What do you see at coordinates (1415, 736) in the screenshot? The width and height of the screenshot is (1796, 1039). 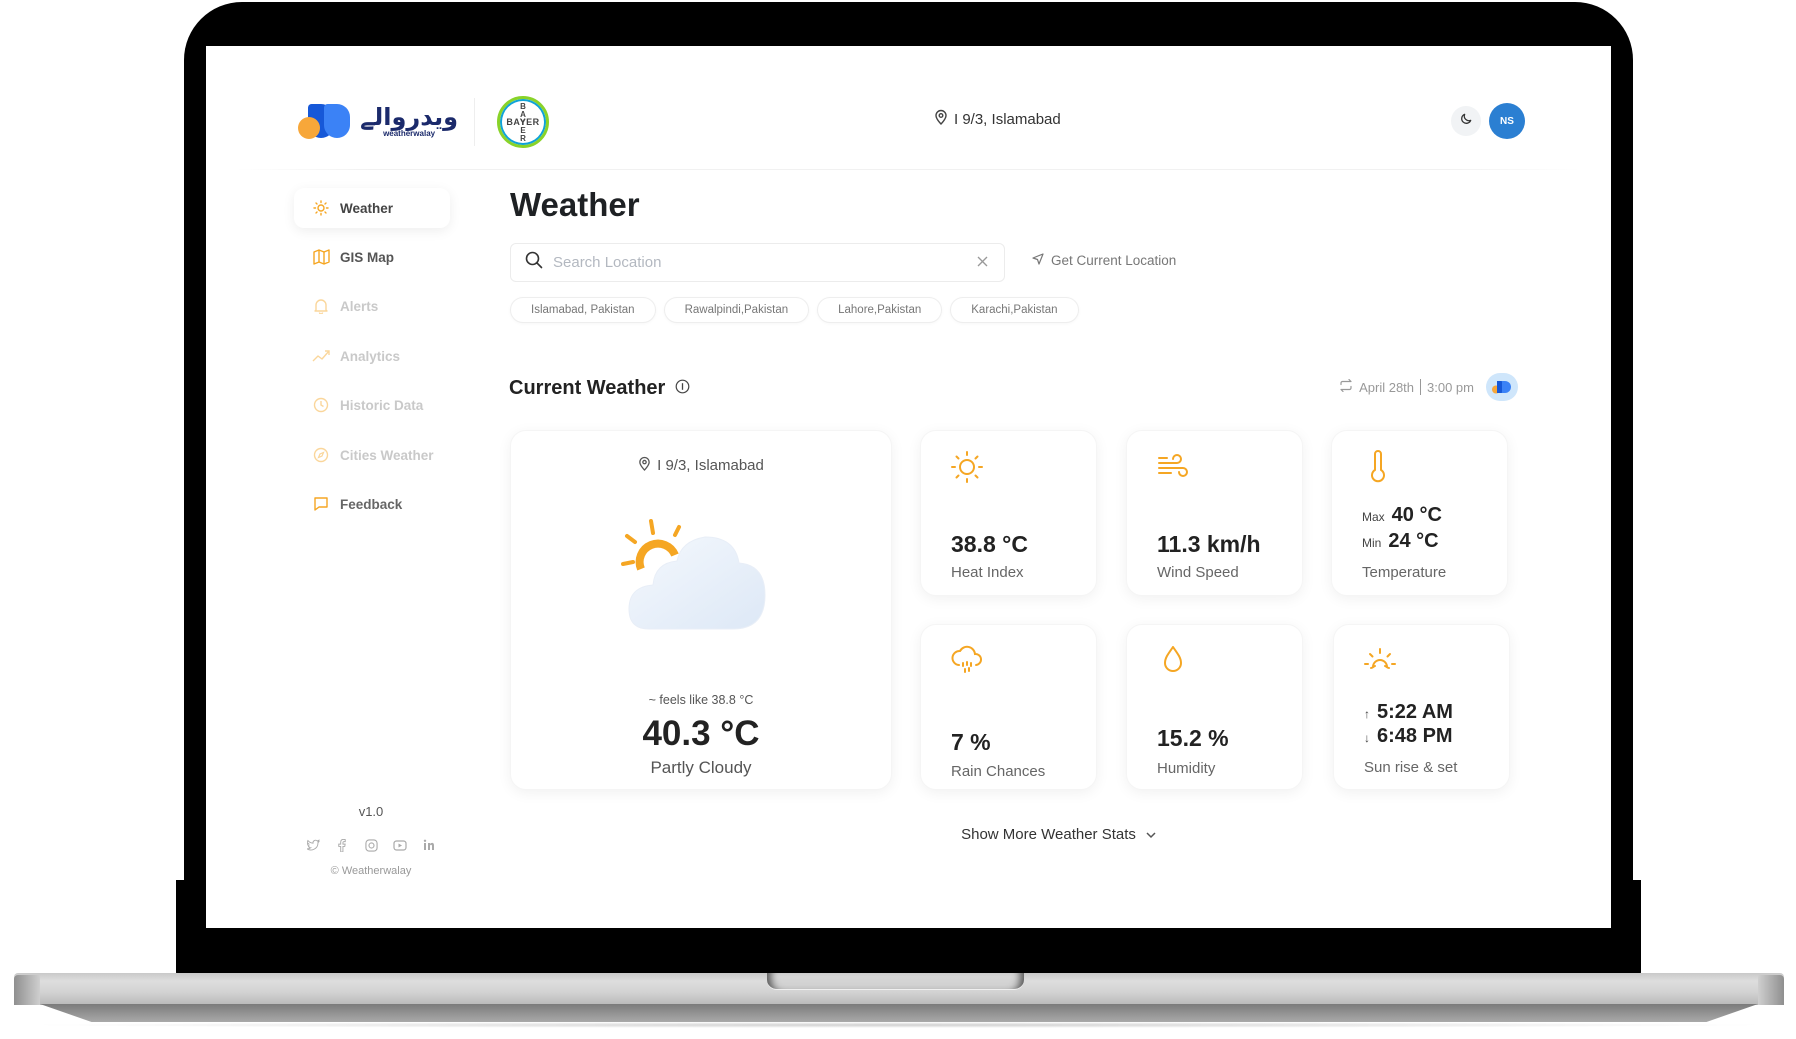 I see `sunset-time: 6:48 PM` at bounding box center [1415, 736].